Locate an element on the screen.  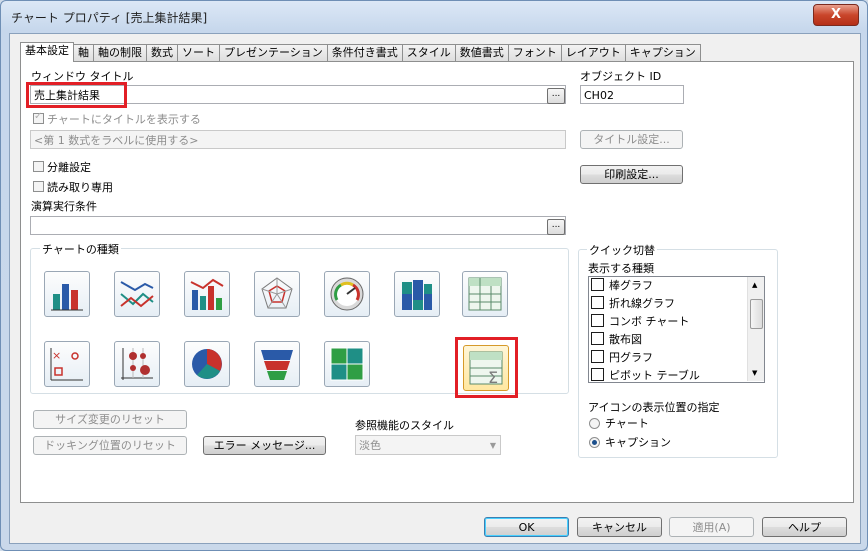
radio-caption-label: キャプション is located at coordinates (638, 442).